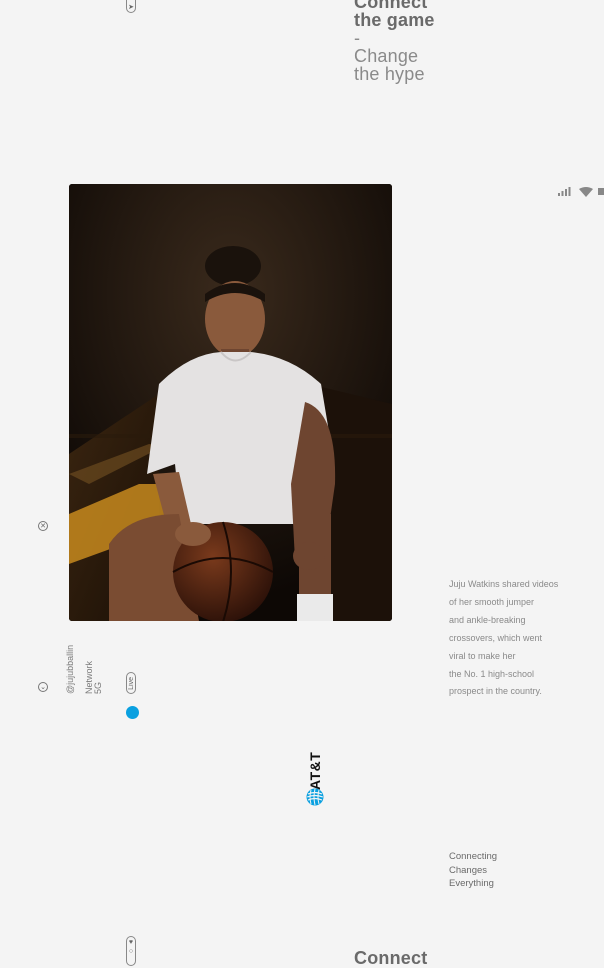 The height and width of the screenshot is (968, 604). I want to click on status-bar-icons, so click(581, 192).